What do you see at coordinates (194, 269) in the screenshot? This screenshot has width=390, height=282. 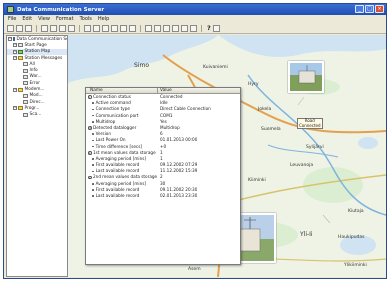 I see `map-place-label: Asem` at bounding box center [194, 269].